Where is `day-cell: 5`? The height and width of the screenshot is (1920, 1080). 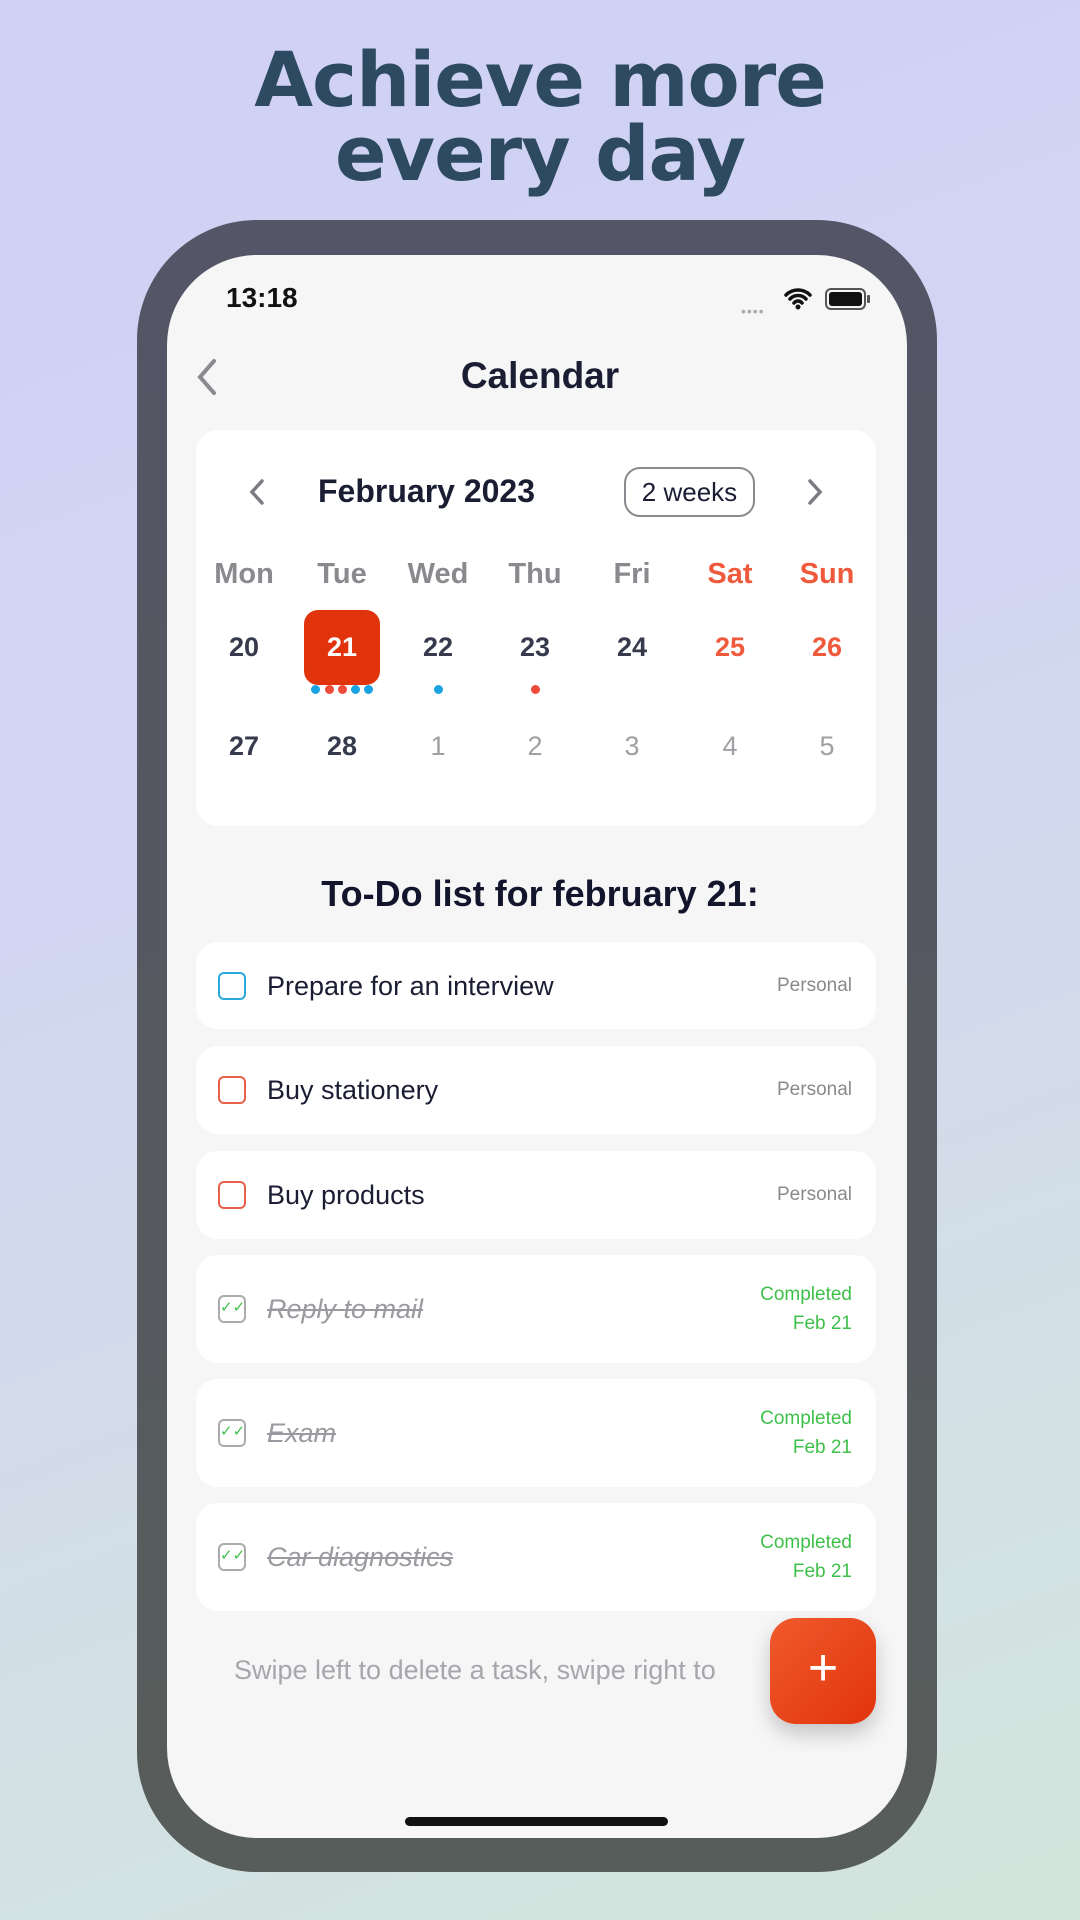 day-cell: 5 is located at coordinates (827, 746).